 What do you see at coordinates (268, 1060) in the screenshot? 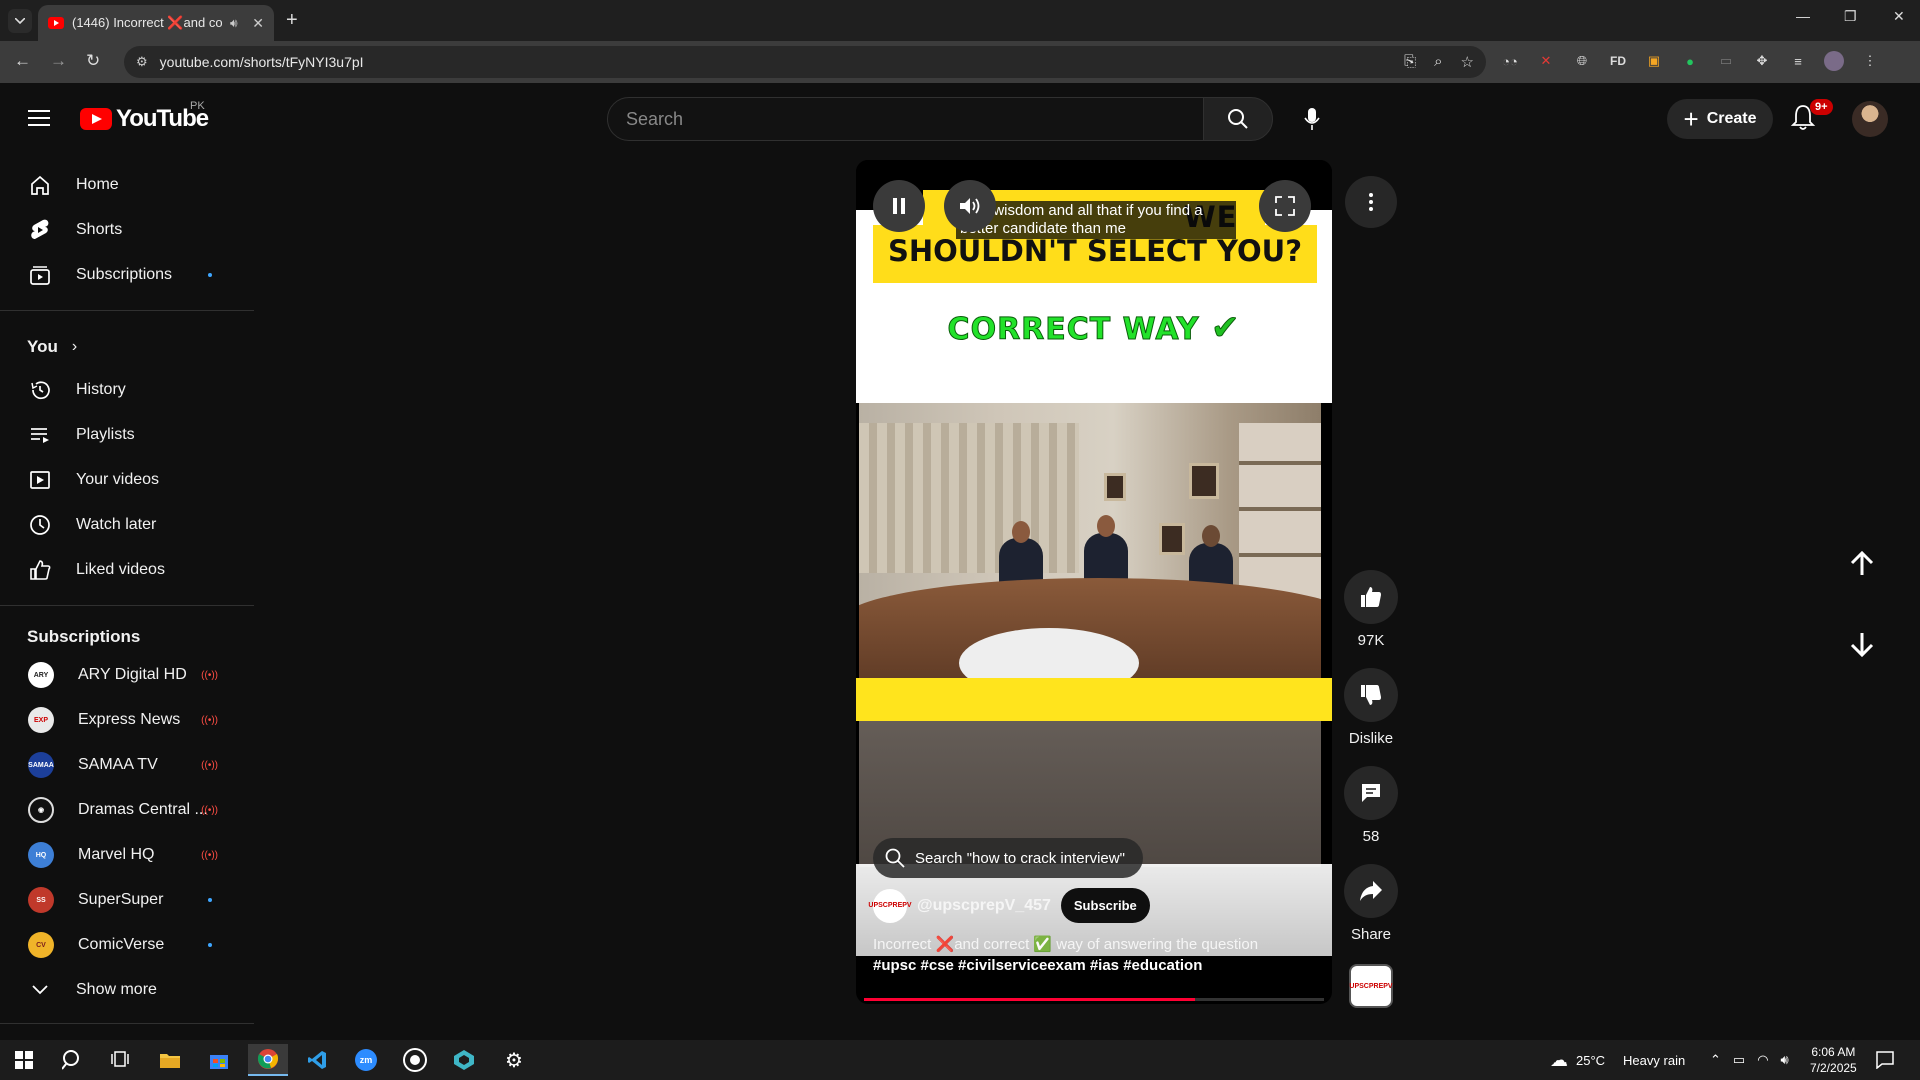
I see `chrome-taskbar-button` at bounding box center [268, 1060].